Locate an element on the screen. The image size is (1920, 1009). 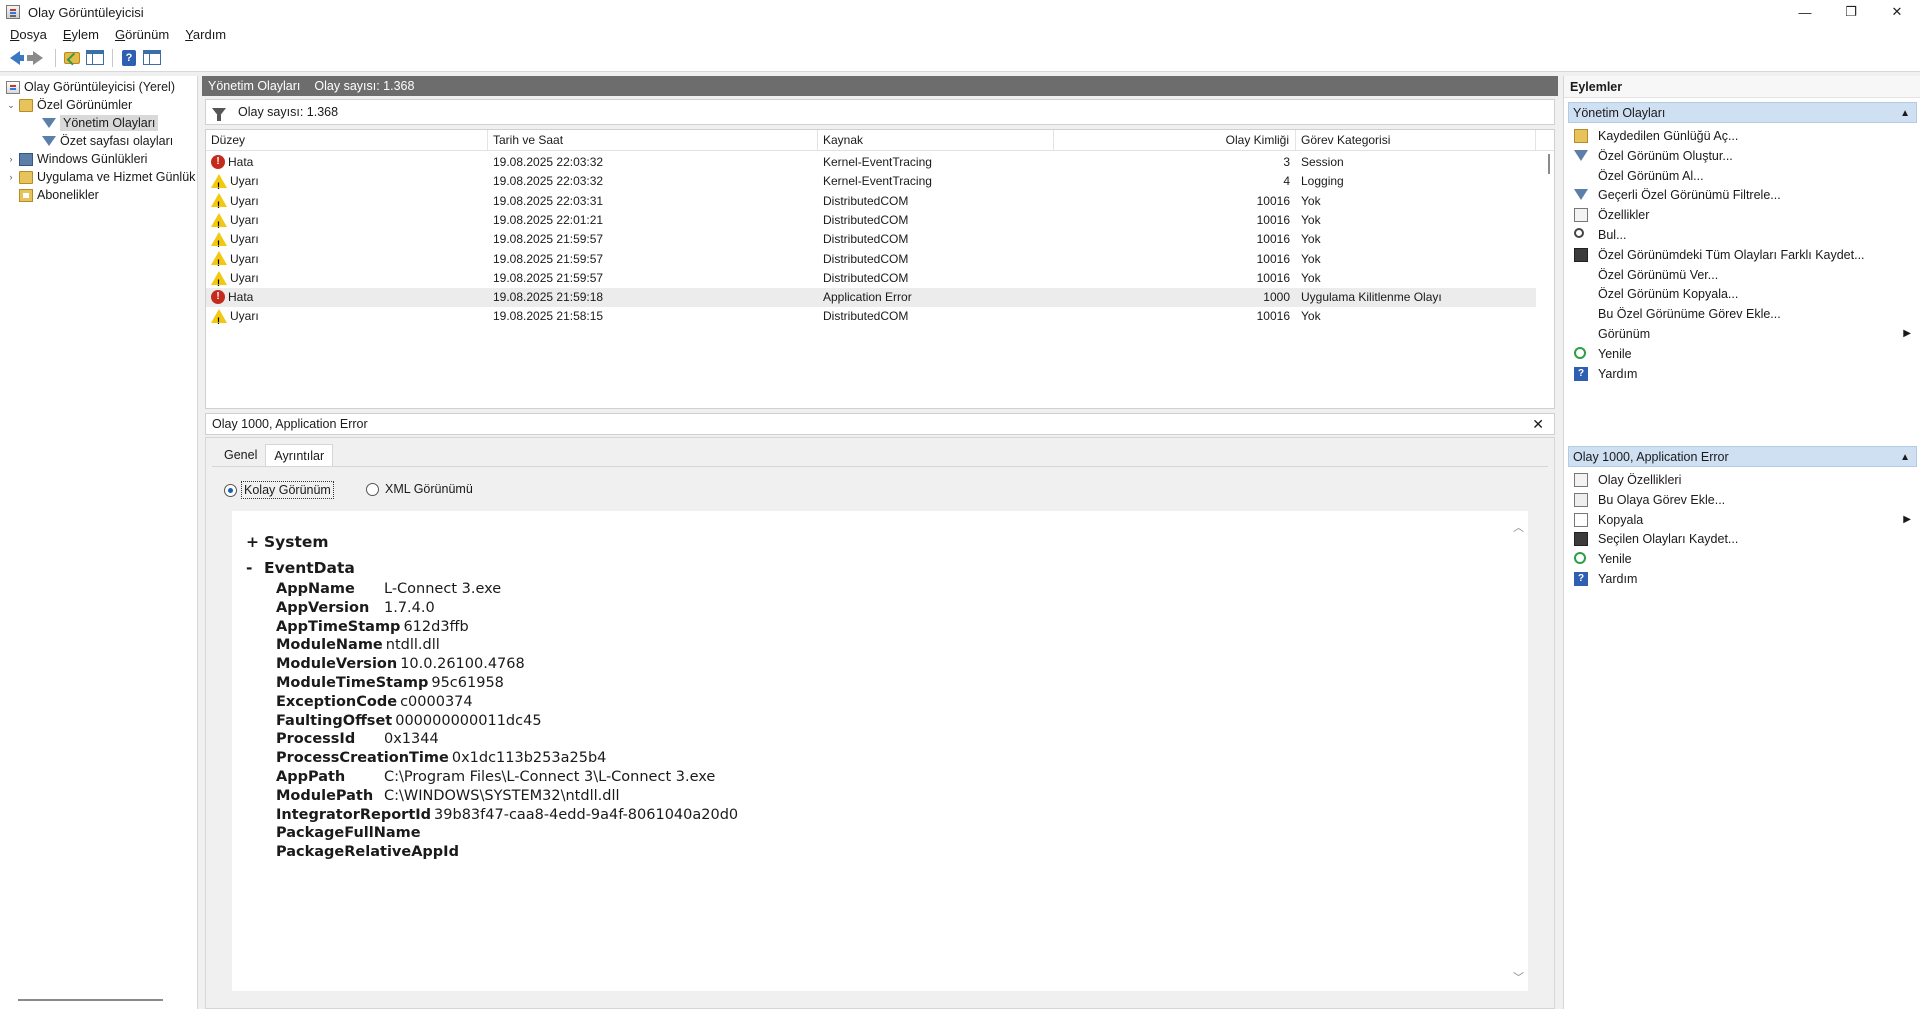
tree-node-custom-views: ⌄ Özel Görünümler is located at coordinates (69, 105).